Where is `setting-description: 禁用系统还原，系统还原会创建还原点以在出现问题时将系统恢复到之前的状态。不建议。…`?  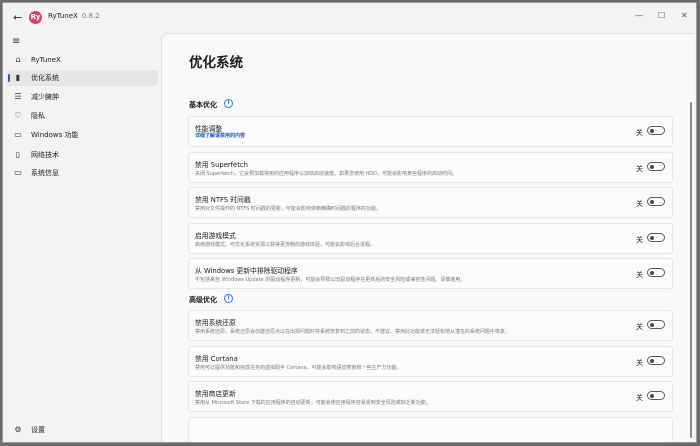 setting-description: 禁用系统还原，系统还原会创建还原点以在出现问题时将系统恢复到之前的状态。不建议。… is located at coordinates (353, 332).